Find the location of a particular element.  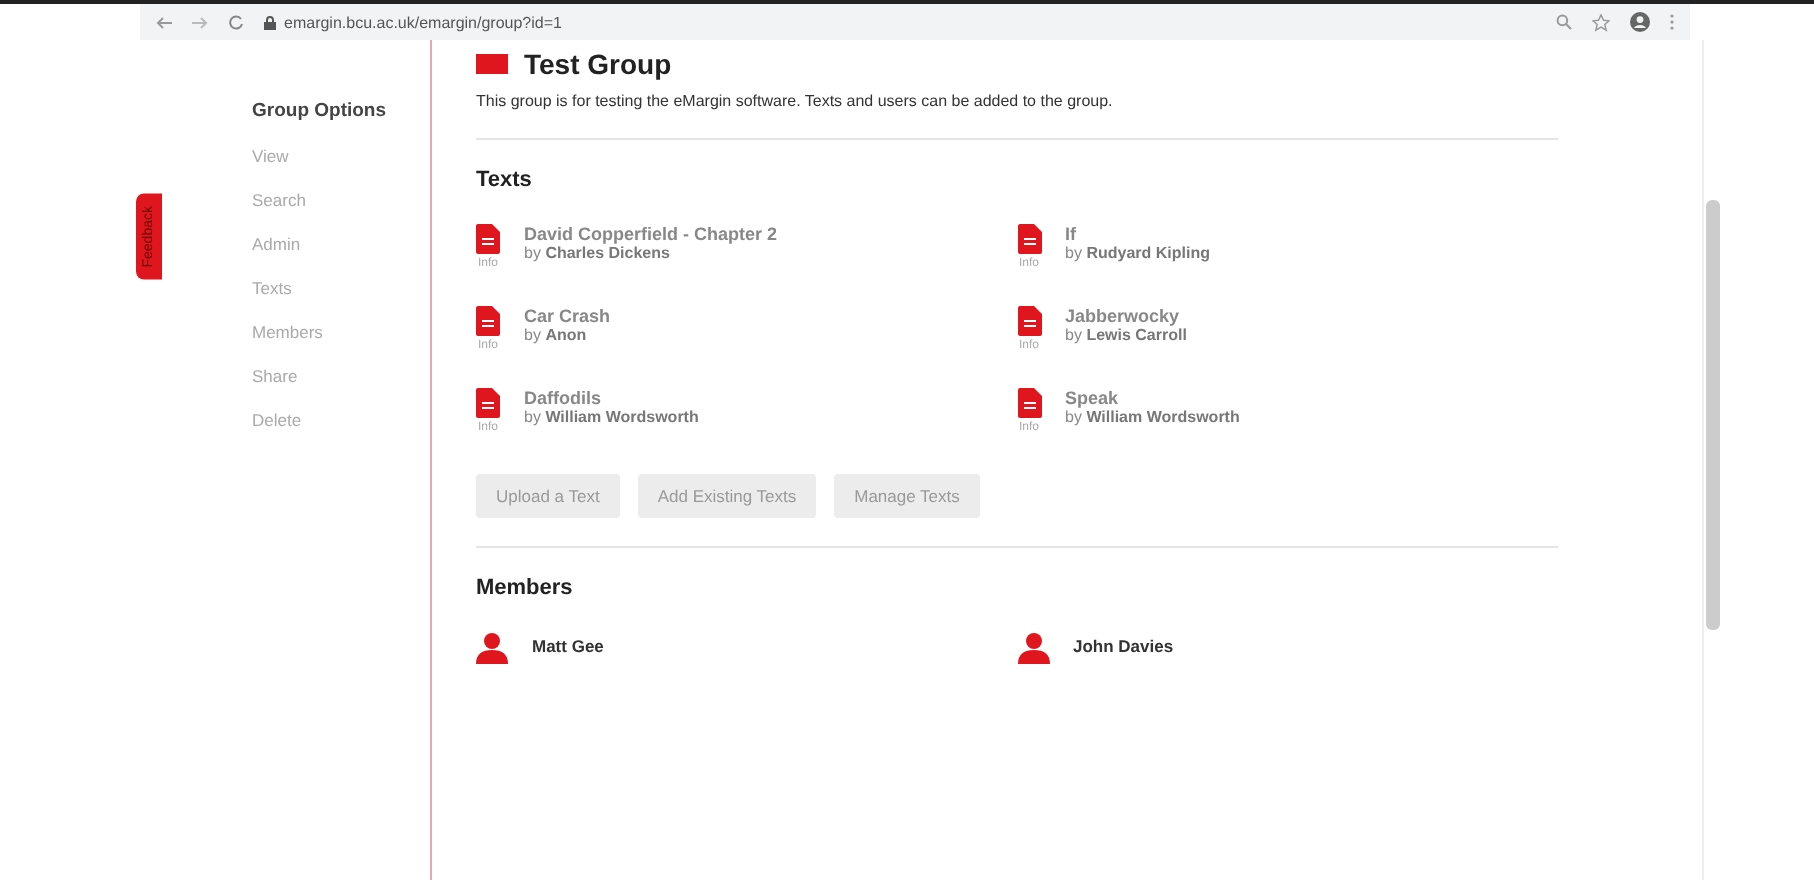

reload-icon is located at coordinates (236, 22).